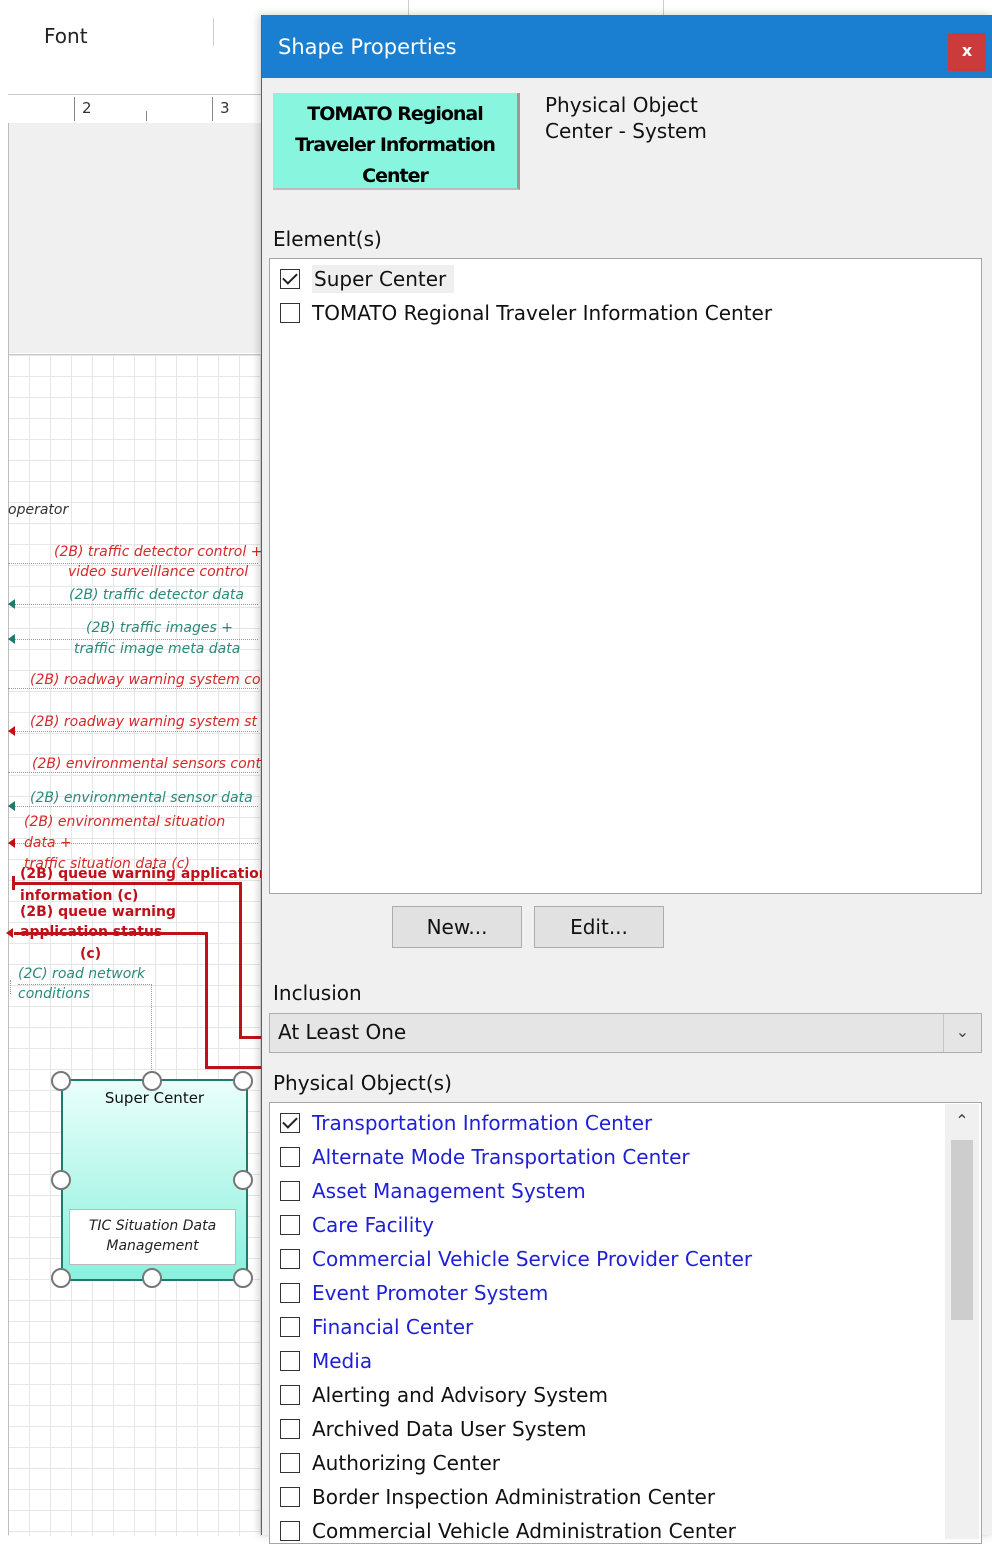  I want to click on flow-label: (2C) road network, so click(82, 974).